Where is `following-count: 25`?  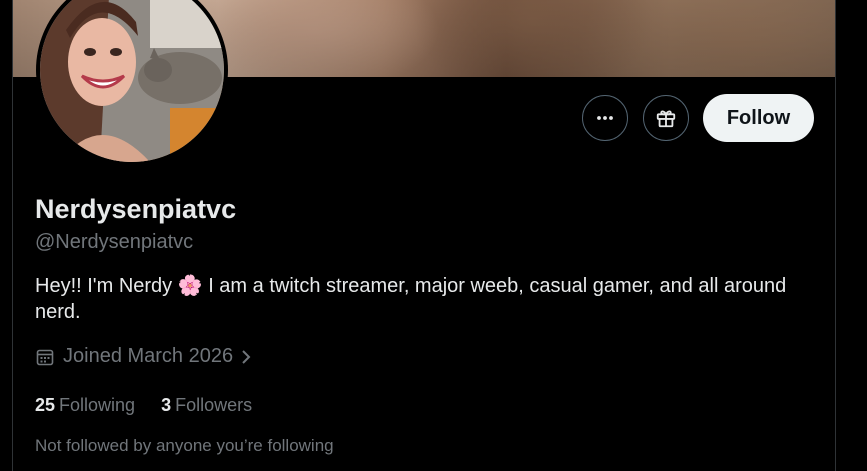
following-count: 25 is located at coordinates (45, 405).